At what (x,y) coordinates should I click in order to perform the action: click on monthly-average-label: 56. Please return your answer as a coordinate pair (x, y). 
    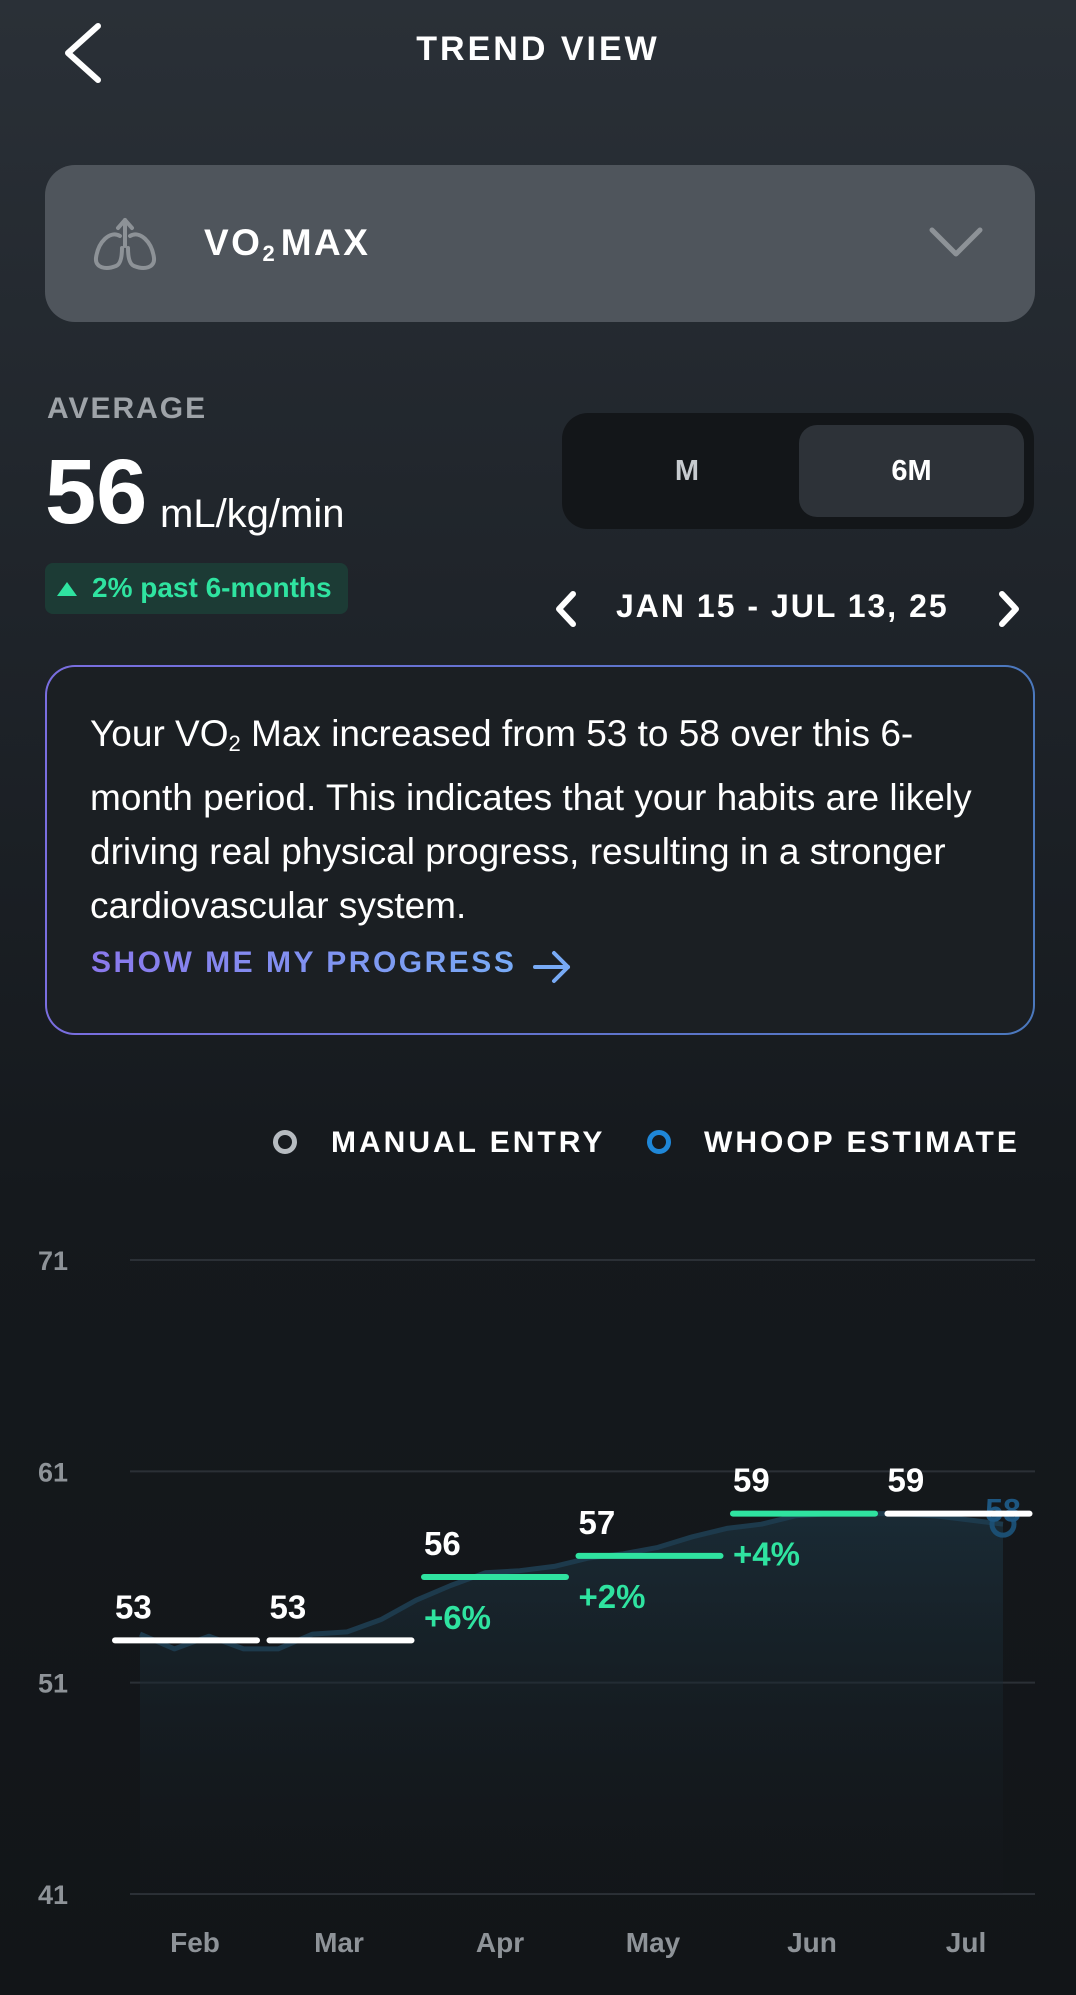
    Looking at the image, I should click on (442, 1543).